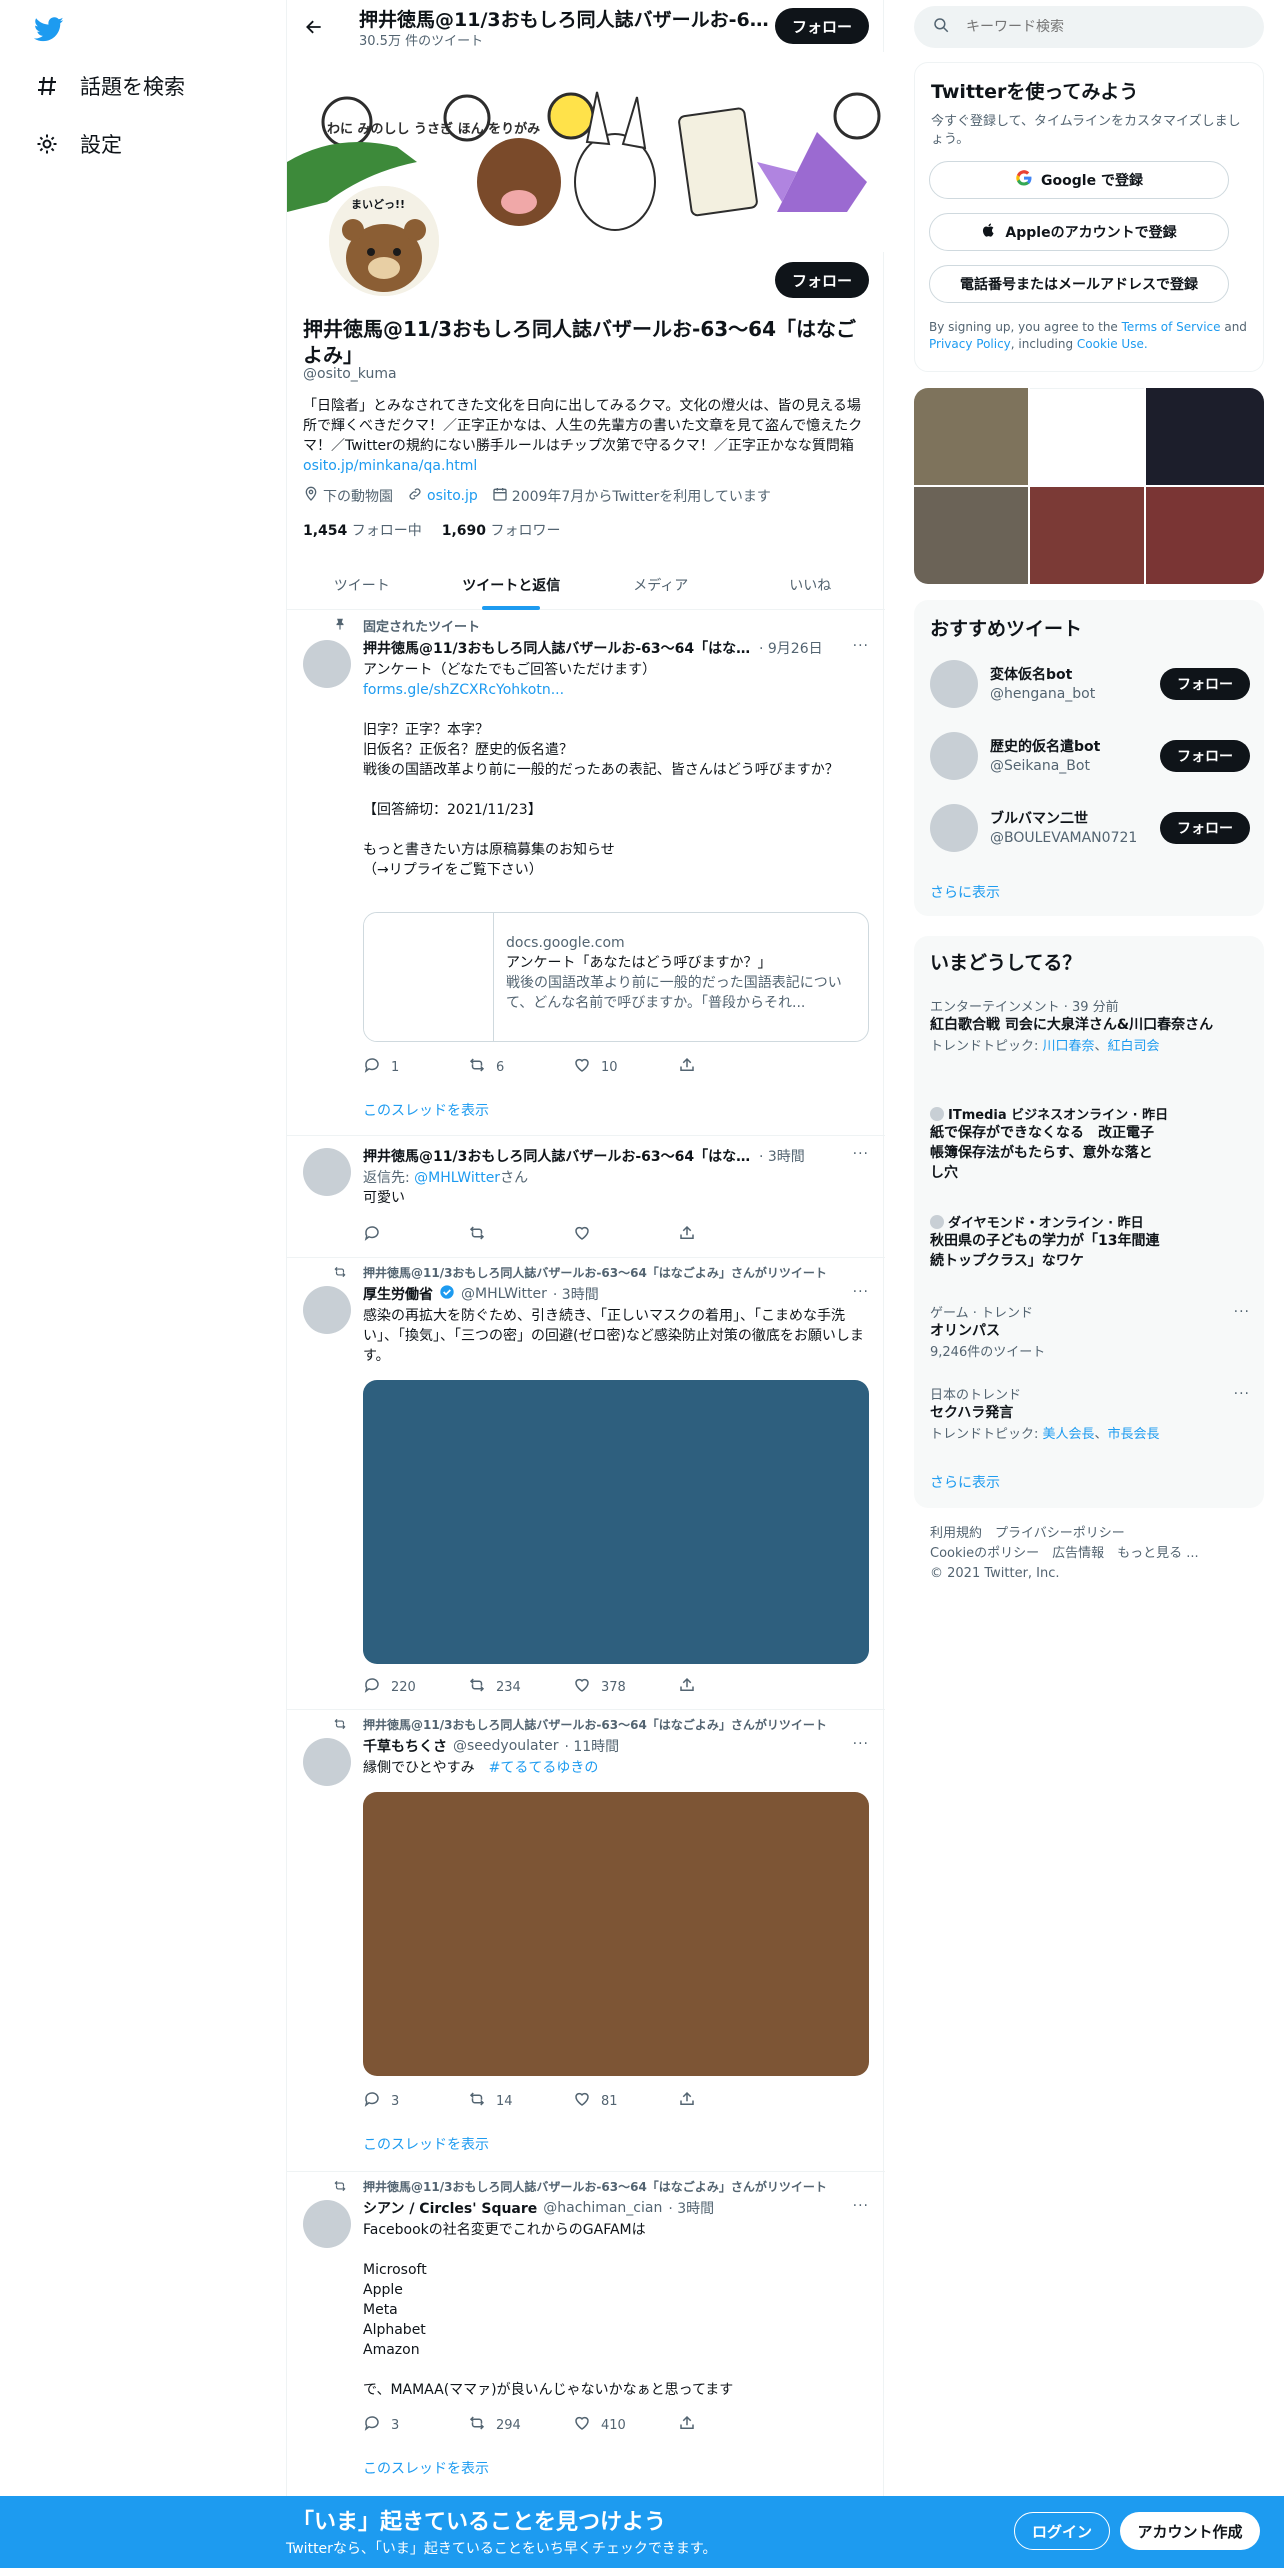  I want to click on like-button: 81, so click(625, 2101).